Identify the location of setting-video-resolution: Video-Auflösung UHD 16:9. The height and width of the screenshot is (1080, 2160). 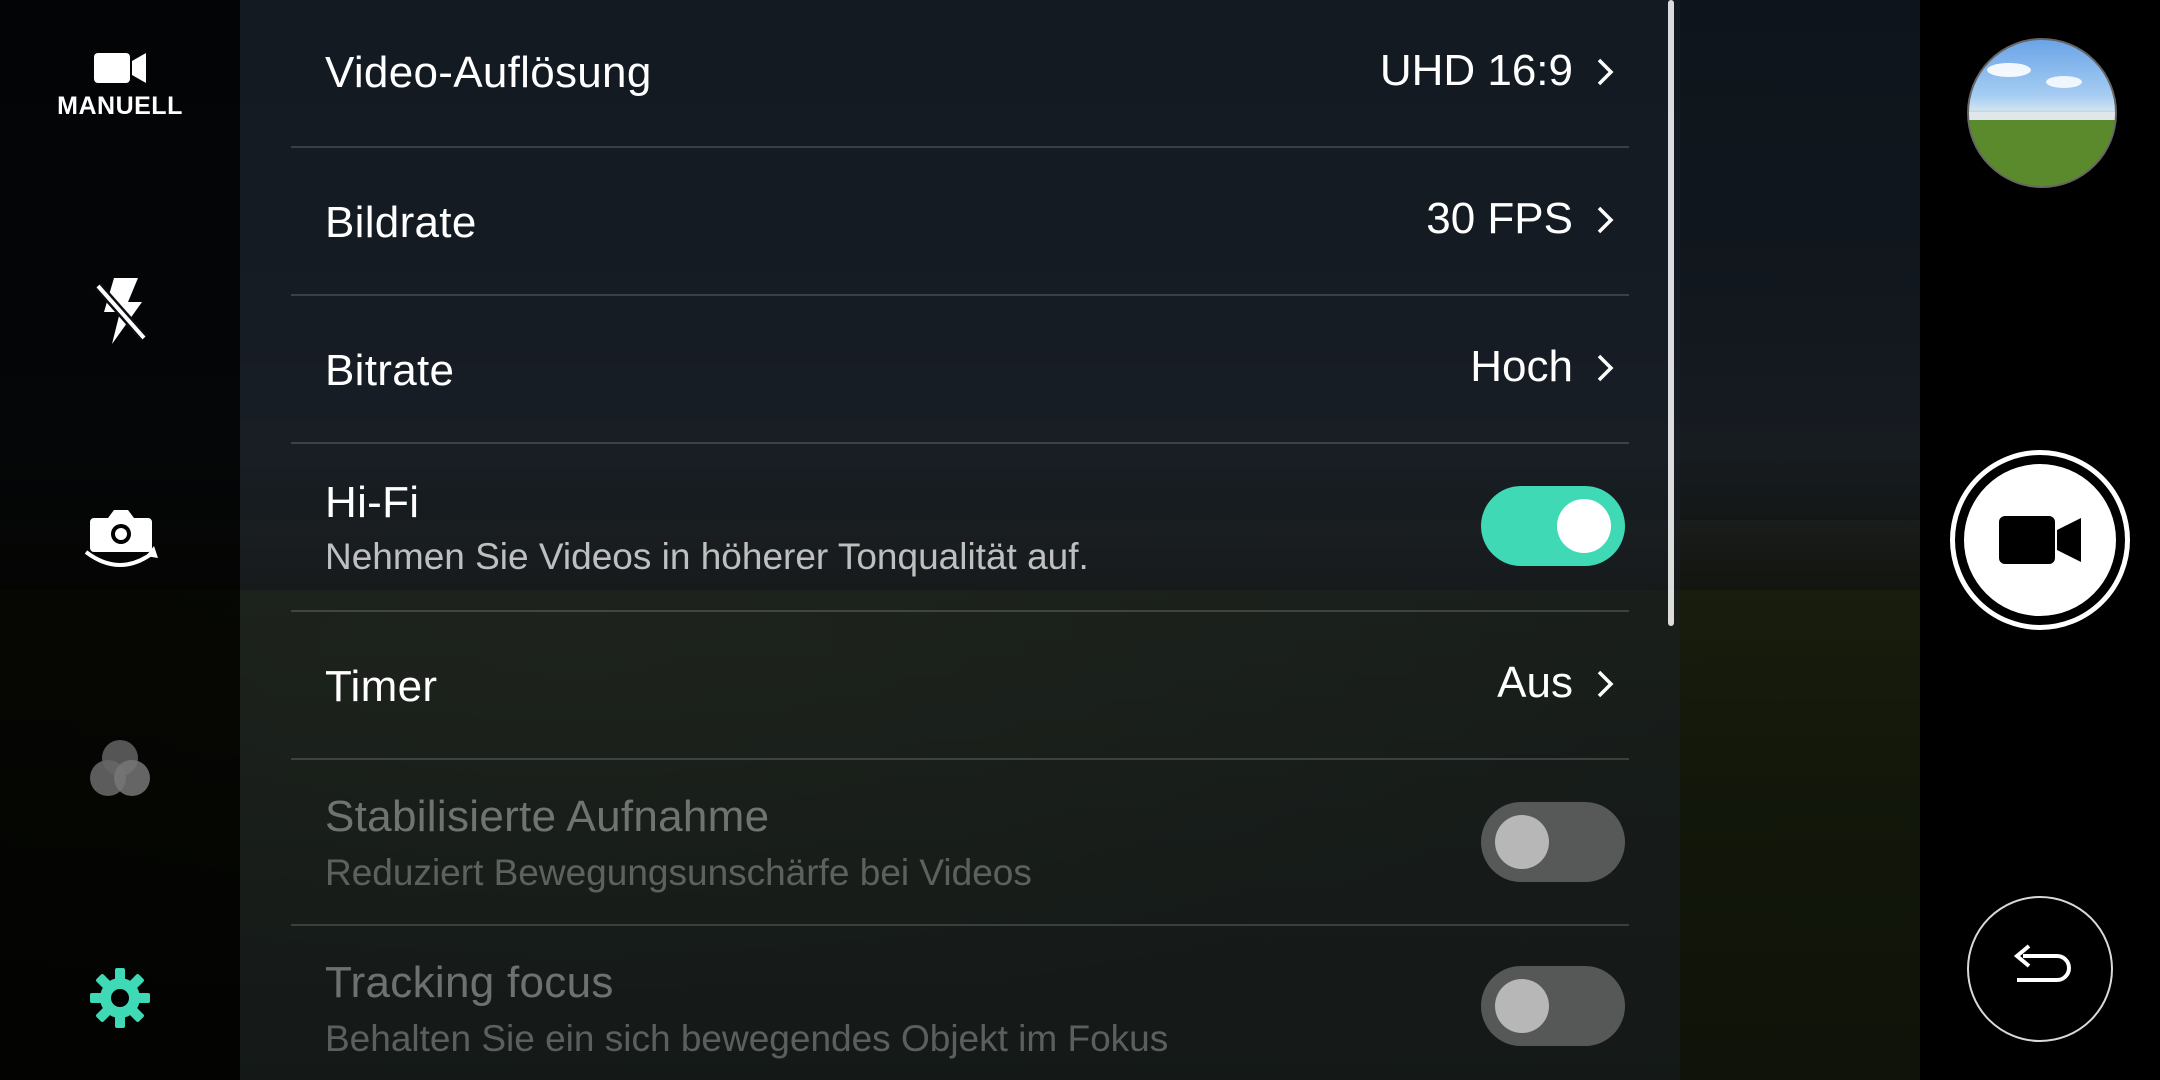
(960, 74).